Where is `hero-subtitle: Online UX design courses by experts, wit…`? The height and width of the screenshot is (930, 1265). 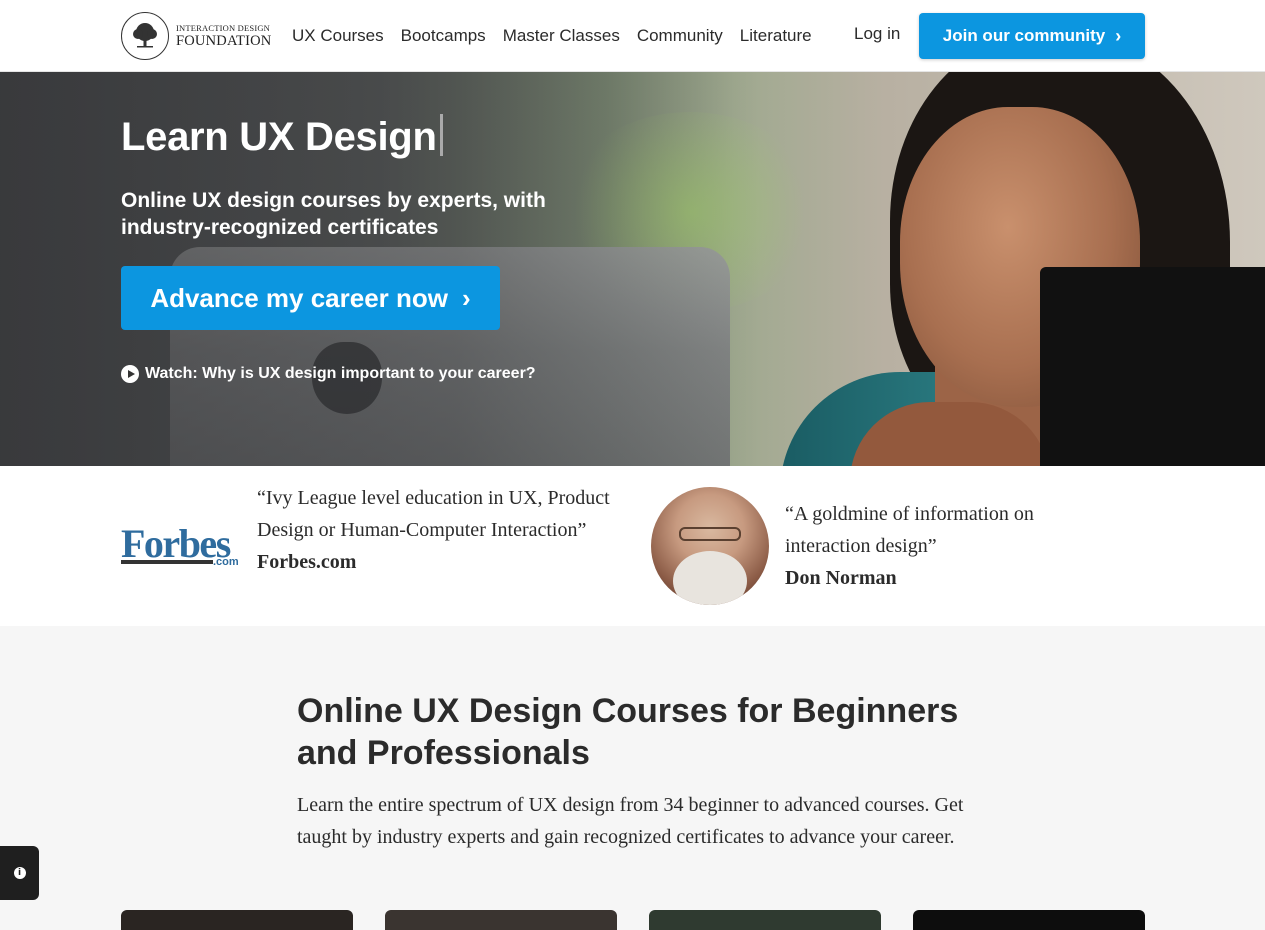
hero-subtitle: Online UX design courses by experts, wit… is located at coordinates (333, 214).